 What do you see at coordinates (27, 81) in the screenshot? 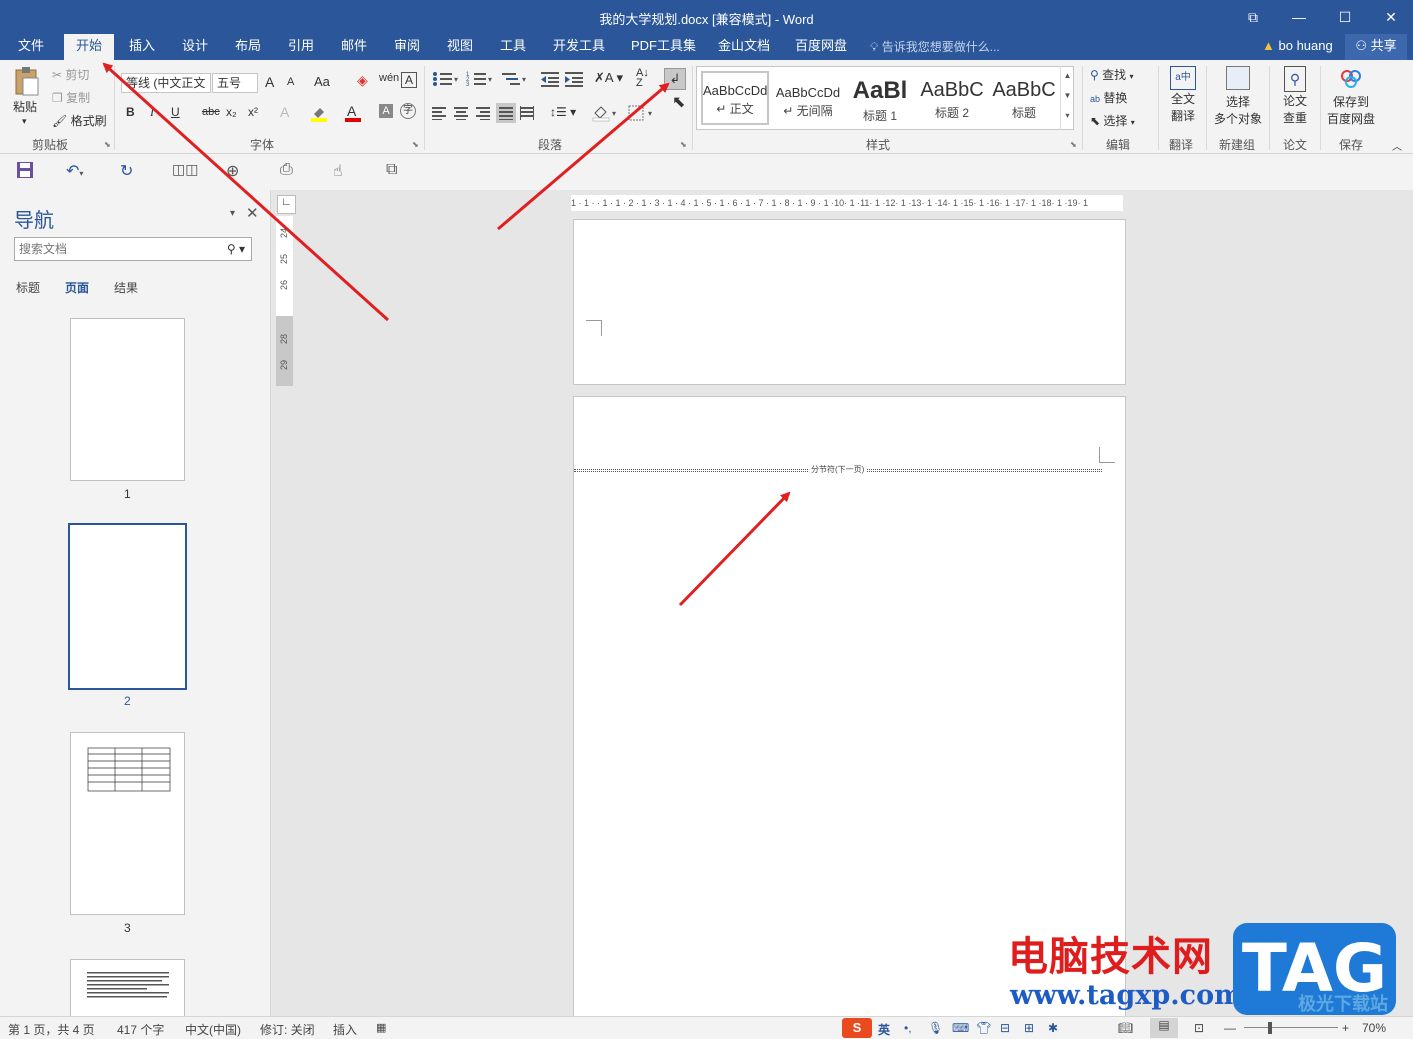
I see `paste-icon` at bounding box center [27, 81].